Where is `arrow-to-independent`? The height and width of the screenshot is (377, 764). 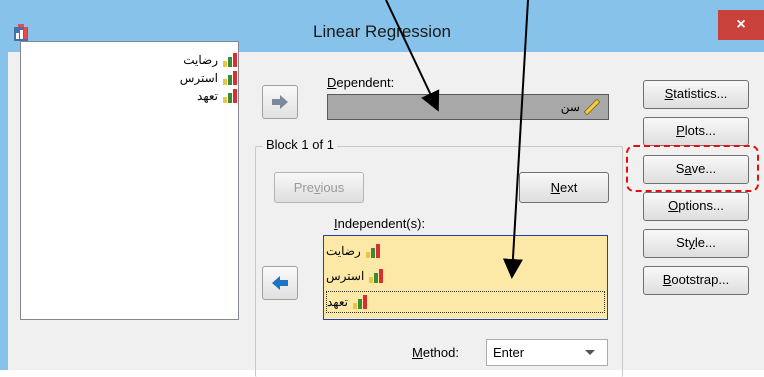 arrow-to-independent is located at coordinates (515, 139).